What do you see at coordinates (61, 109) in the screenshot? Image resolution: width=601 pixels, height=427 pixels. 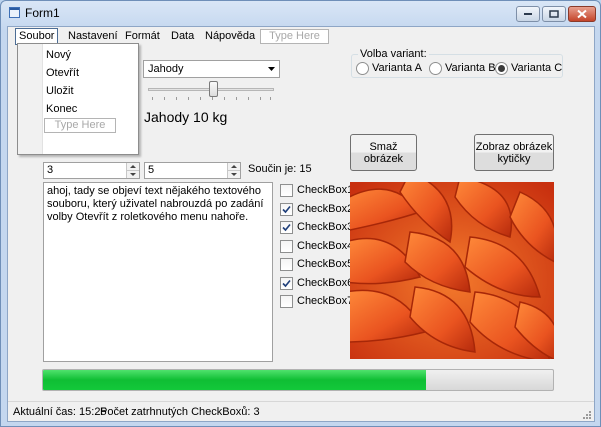 I see `menu-item-konec: Konec` at bounding box center [61, 109].